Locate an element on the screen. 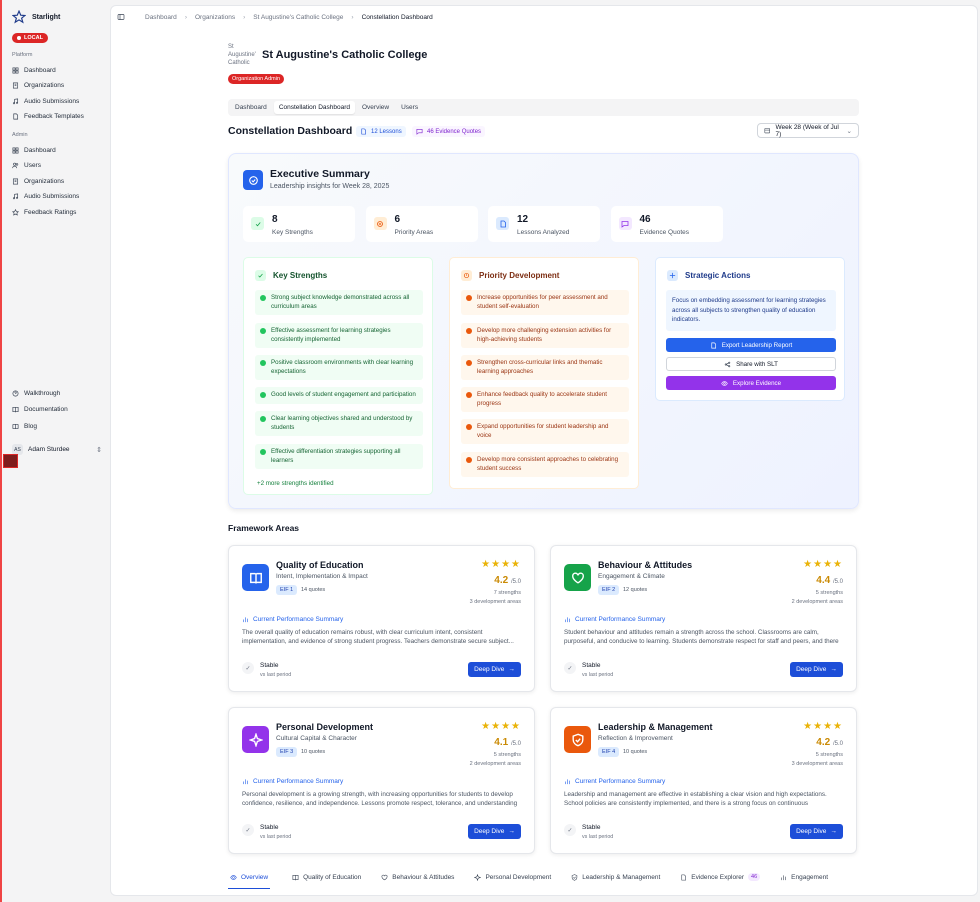 The width and height of the screenshot is (980, 902). user-menu: AS Adam Sturdee ⇕ is located at coordinates (57, 449).